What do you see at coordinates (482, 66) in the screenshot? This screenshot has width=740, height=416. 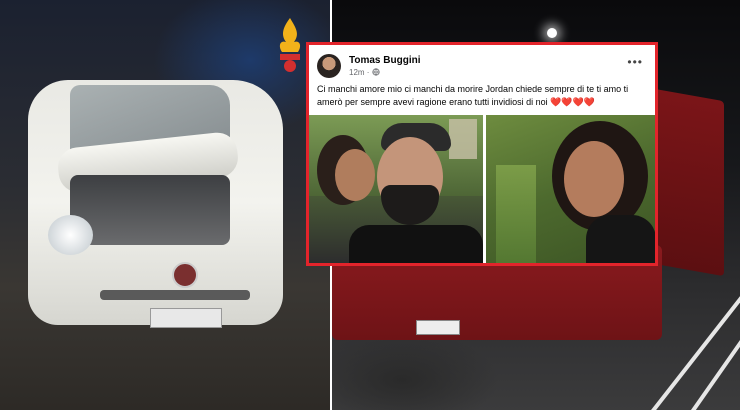 I see `post-header: Tomas Buggini 12m · •••` at bounding box center [482, 66].